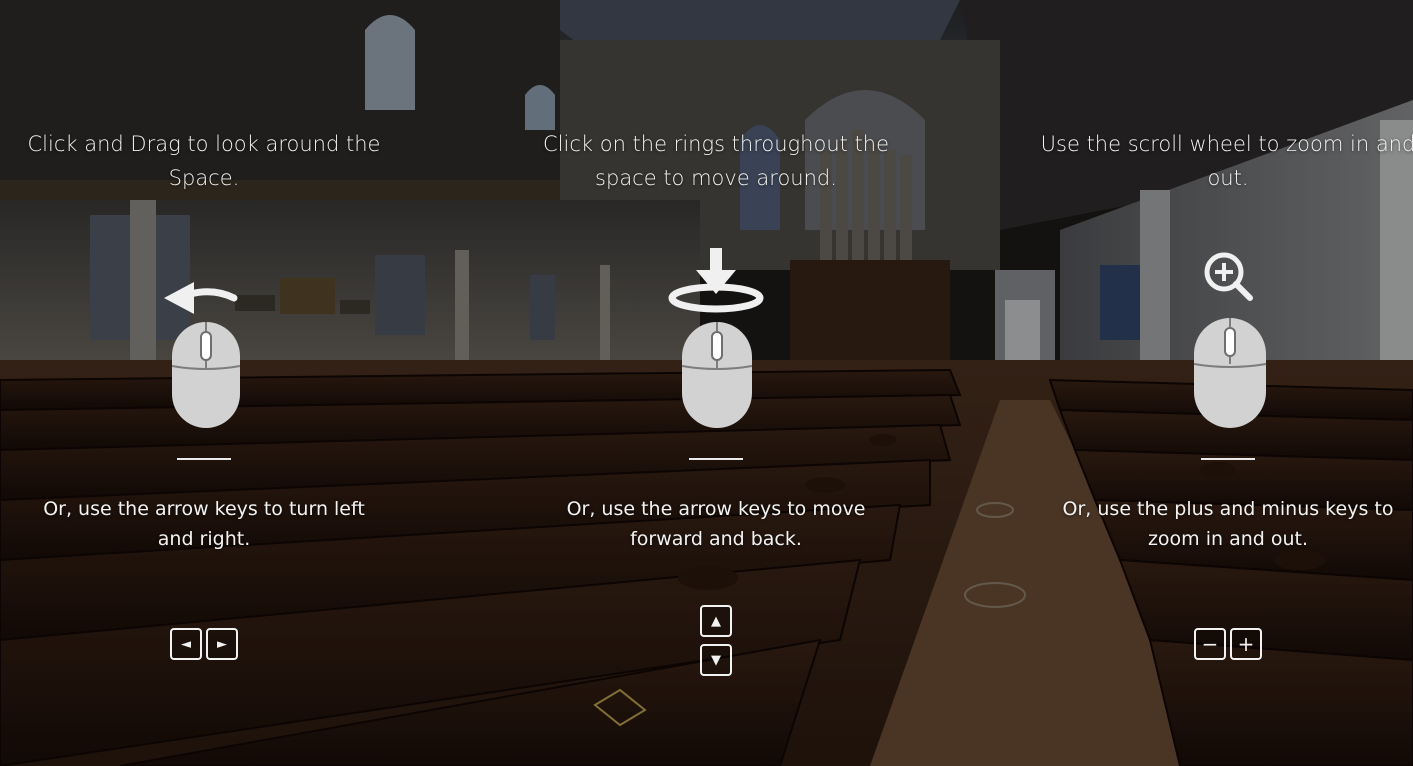 Image resolution: width=1413 pixels, height=766 pixels. I want to click on look-around-instruction: Click and Drag to look around the Space., so click(204, 161).